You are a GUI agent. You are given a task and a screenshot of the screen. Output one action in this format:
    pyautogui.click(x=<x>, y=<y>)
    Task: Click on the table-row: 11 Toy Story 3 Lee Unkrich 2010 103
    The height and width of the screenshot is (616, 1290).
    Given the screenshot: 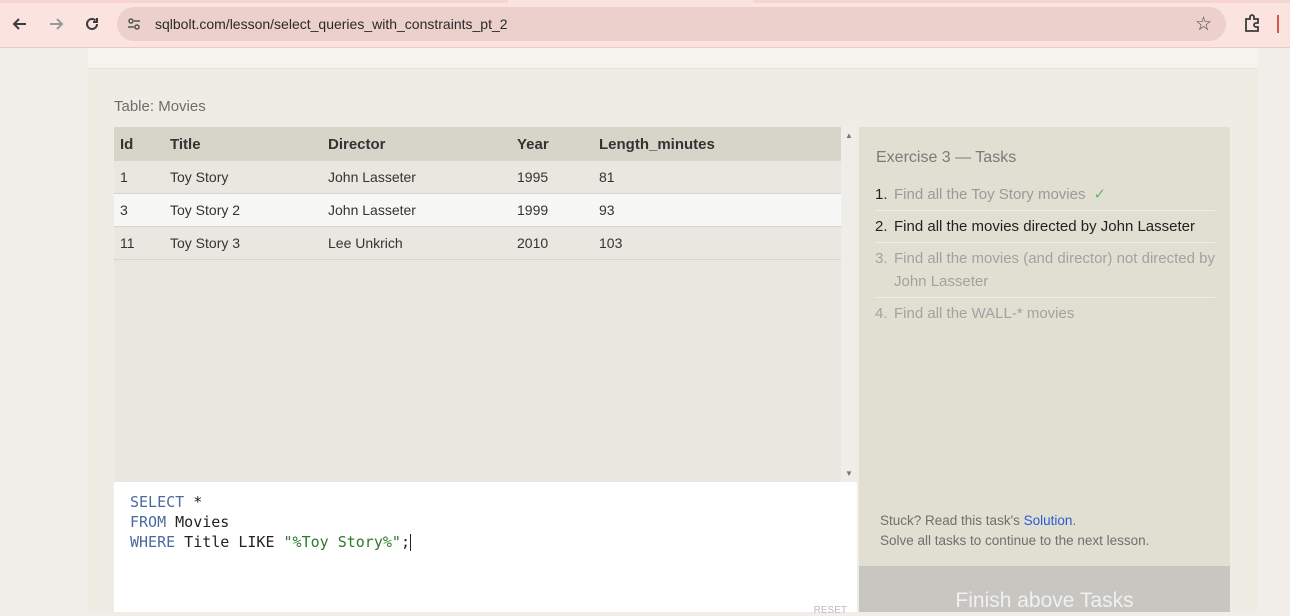 What is the action you would take?
    pyautogui.click(x=477, y=243)
    